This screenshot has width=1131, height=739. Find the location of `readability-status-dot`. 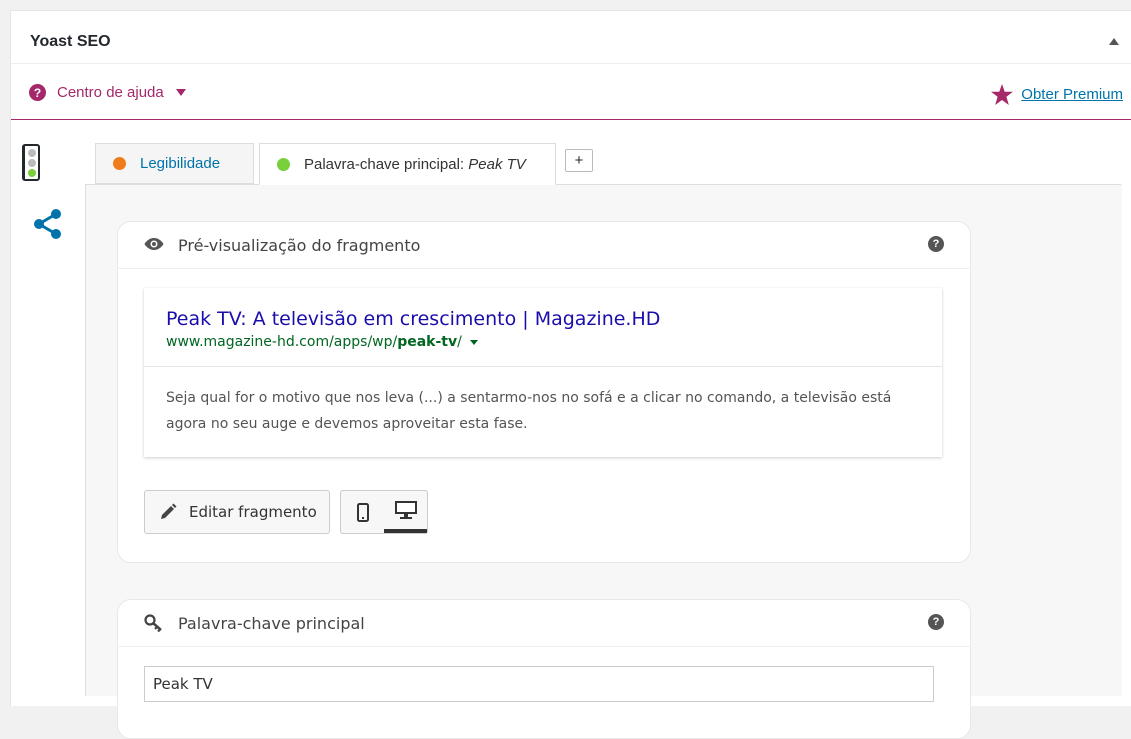

readability-status-dot is located at coordinates (119, 163).